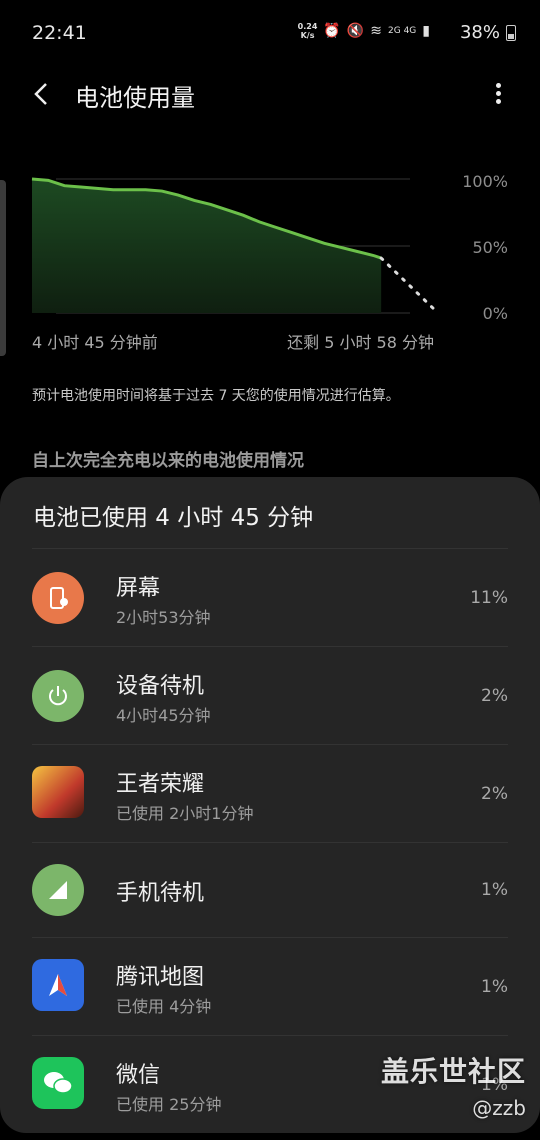 The height and width of the screenshot is (1140, 540). Describe the element at coordinates (270, 986) in the screenshot. I see `app-row-tencent-map: 腾讯地图 已使用 4分钟 1%` at that location.